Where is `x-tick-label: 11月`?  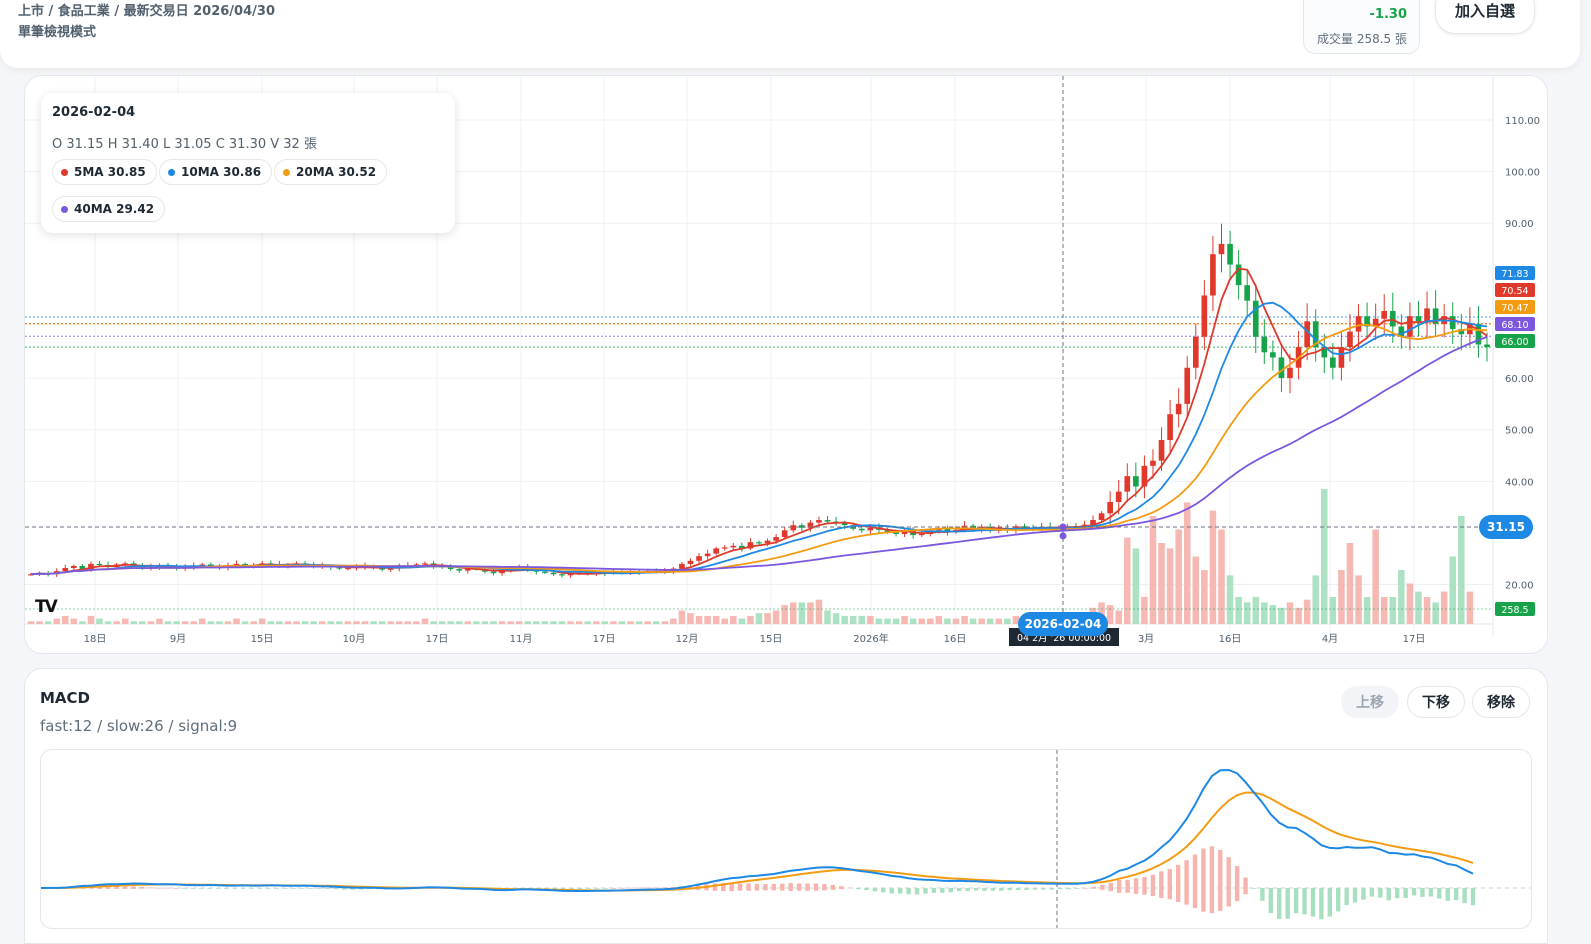 x-tick-label: 11月 is located at coordinates (521, 639).